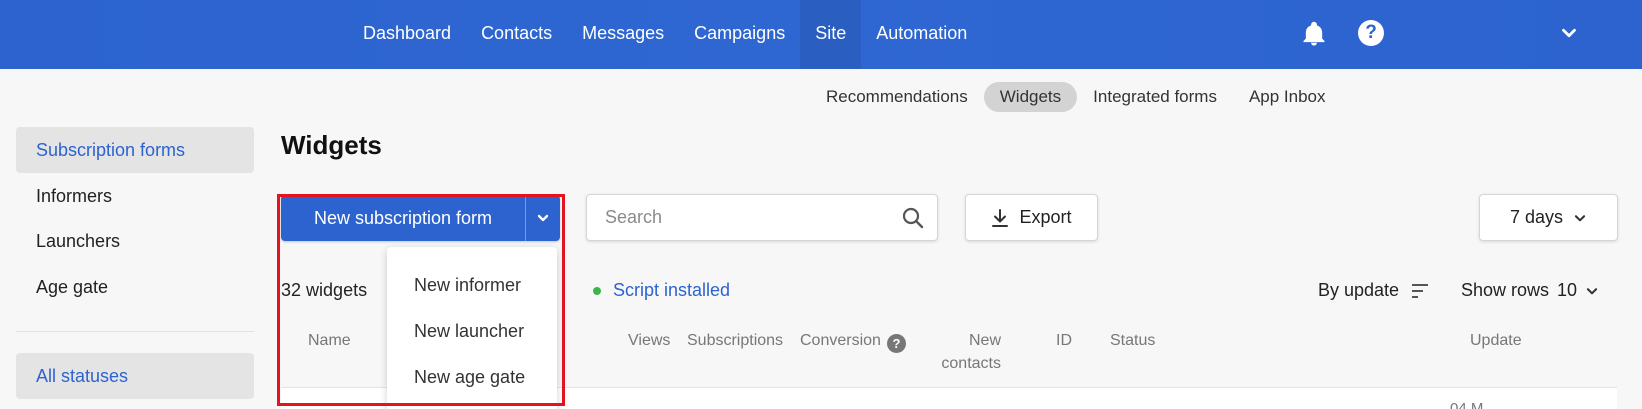 This screenshot has height=409, width=1642. What do you see at coordinates (1045, 217) in the screenshot?
I see `export-label: Export` at bounding box center [1045, 217].